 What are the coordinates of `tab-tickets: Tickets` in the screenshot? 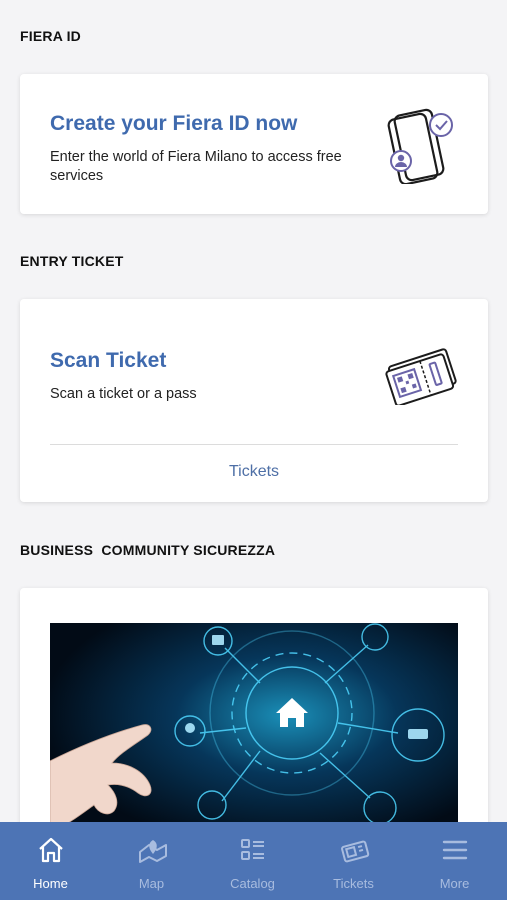 It's located at (353, 861).